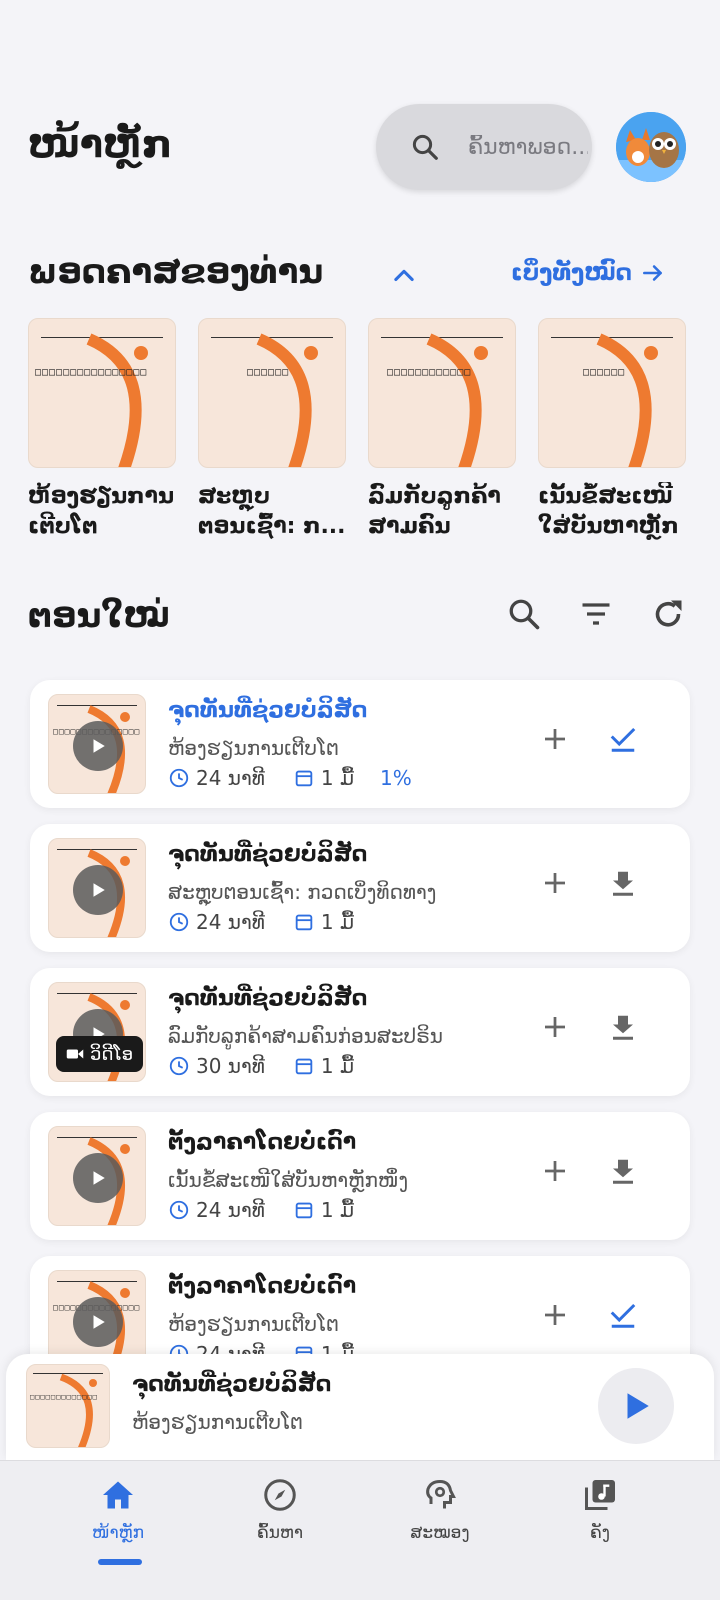 The height and width of the screenshot is (1600, 720). Describe the element at coordinates (441, 1494) in the screenshot. I see `brain-gear-icon` at that location.